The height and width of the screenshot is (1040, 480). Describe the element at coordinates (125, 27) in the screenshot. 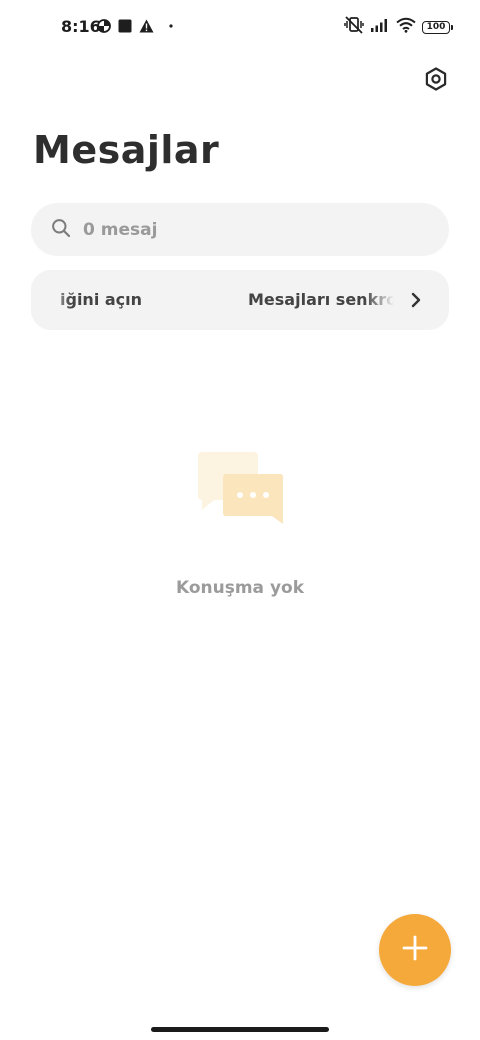

I see `notification-square-icon` at that location.